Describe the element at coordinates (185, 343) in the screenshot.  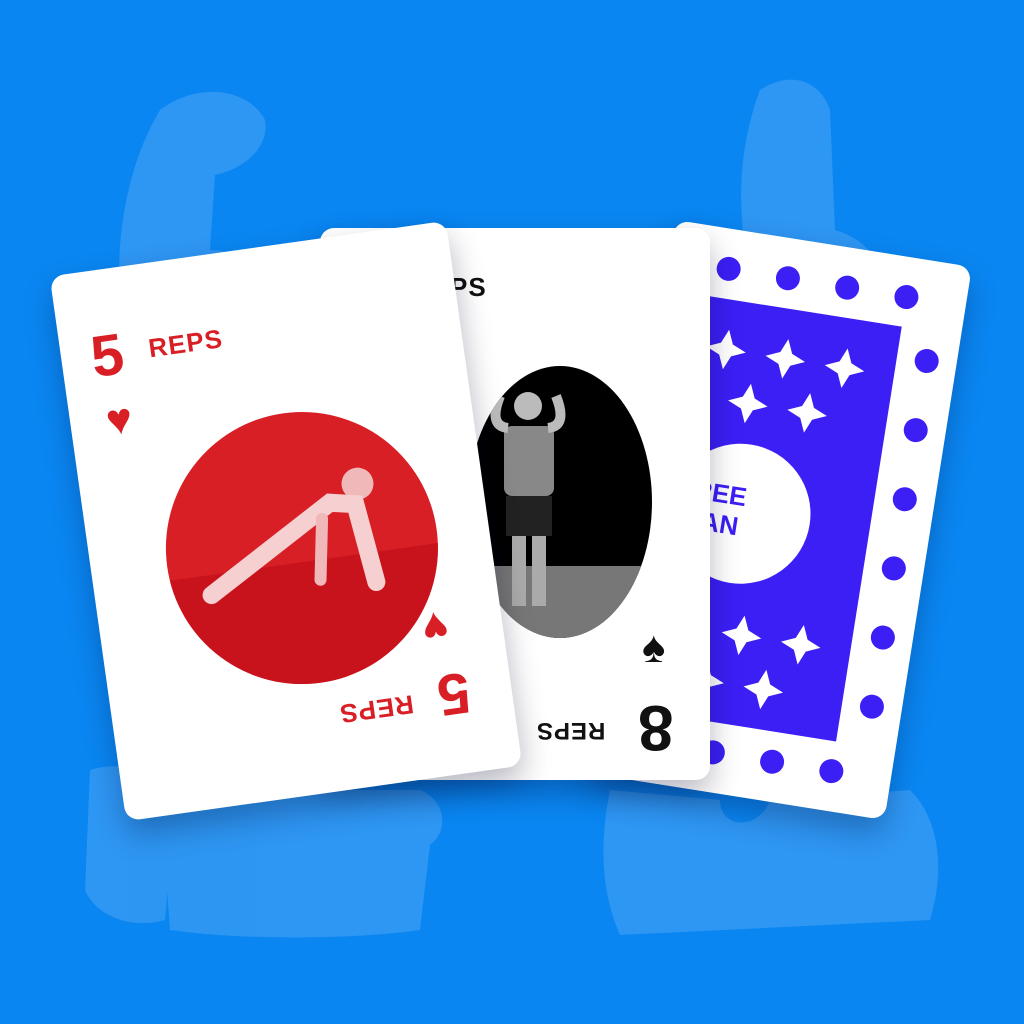
I see `card-top-reps-label: REPS` at that location.